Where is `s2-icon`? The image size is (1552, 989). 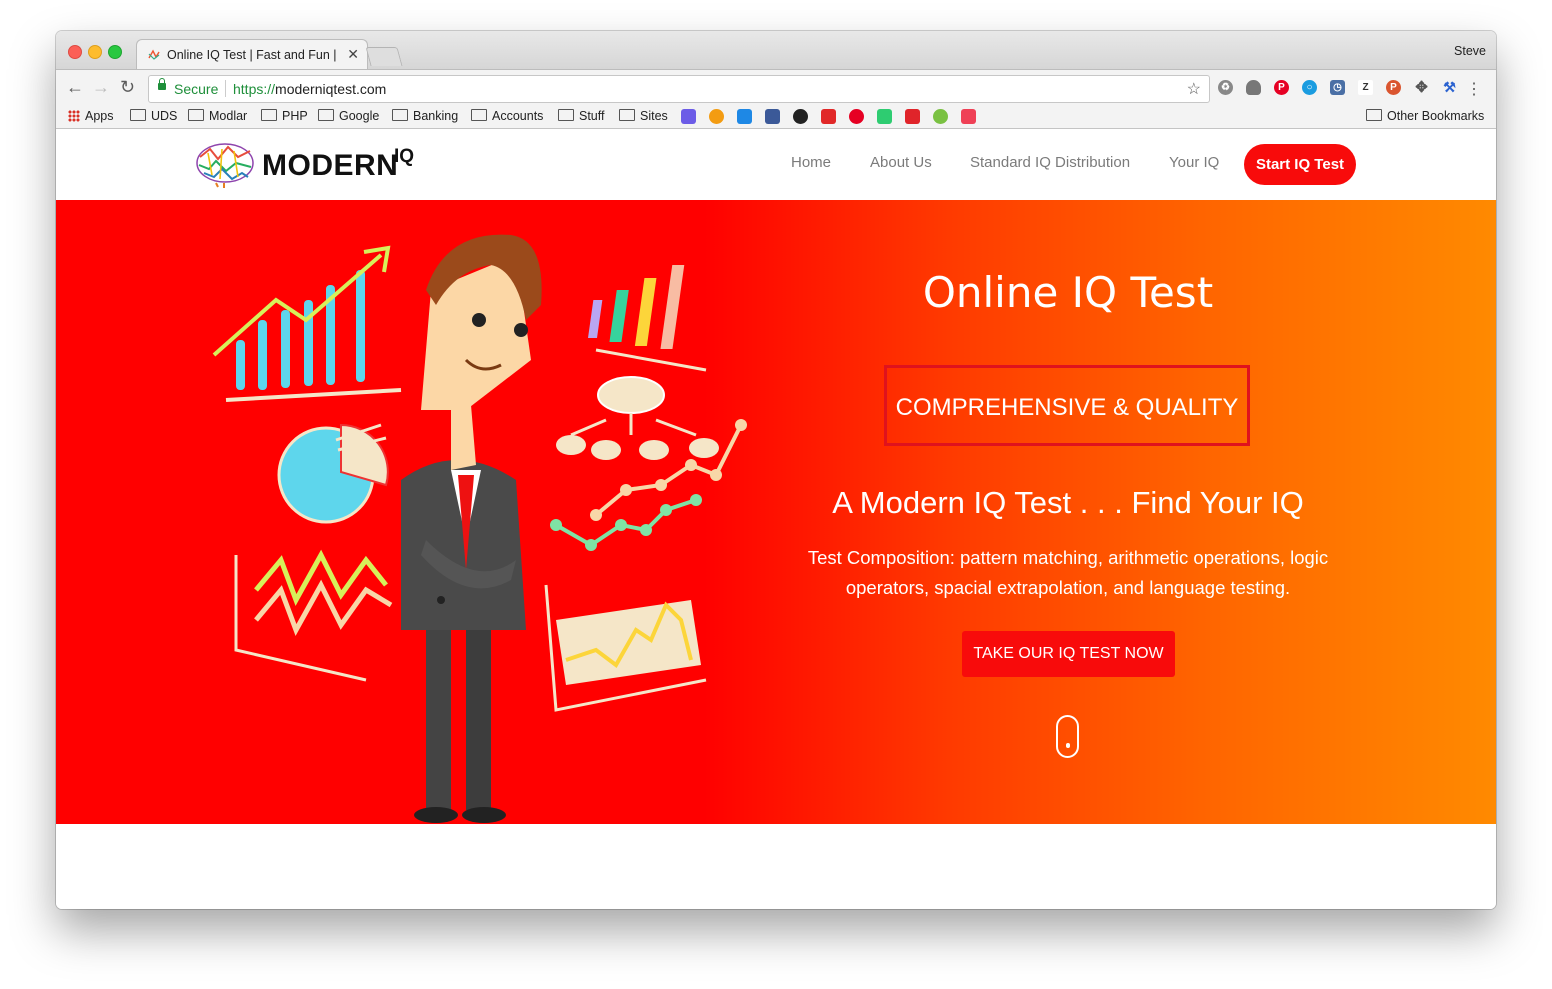
s2-icon is located at coordinates (800, 116).